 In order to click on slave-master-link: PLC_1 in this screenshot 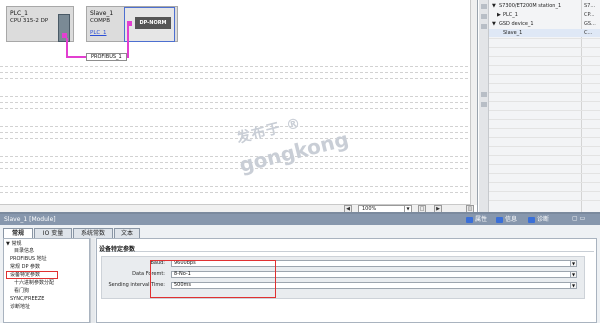, I will do `click(98, 33)`.